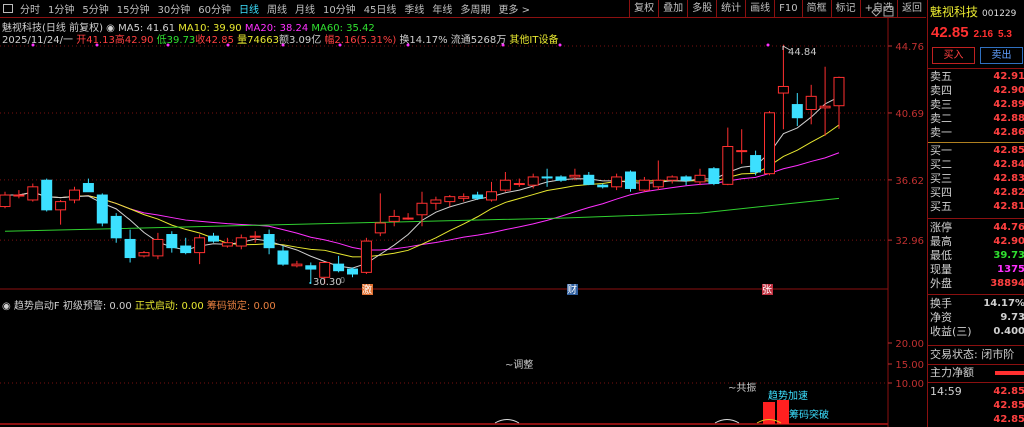  What do you see at coordinates (742, 387) in the screenshot?
I see `resonance-label: ~共振` at bounding box center [742, 387].